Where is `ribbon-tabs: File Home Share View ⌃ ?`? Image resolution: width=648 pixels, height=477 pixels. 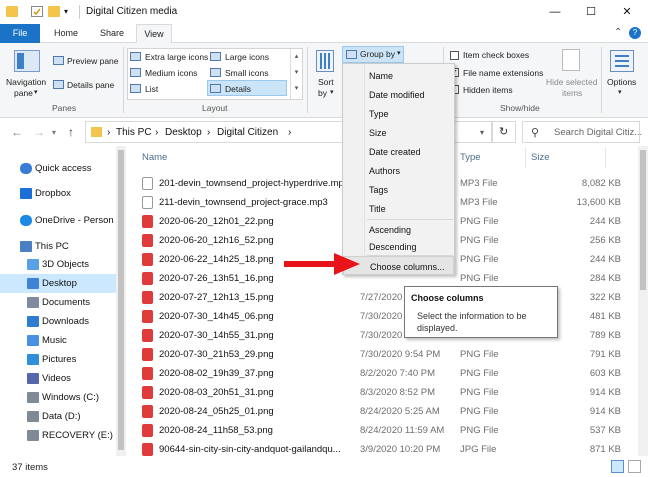 ribbon-tabs: File Home Share View ⌃ ? is located at coordinates (324, 33).